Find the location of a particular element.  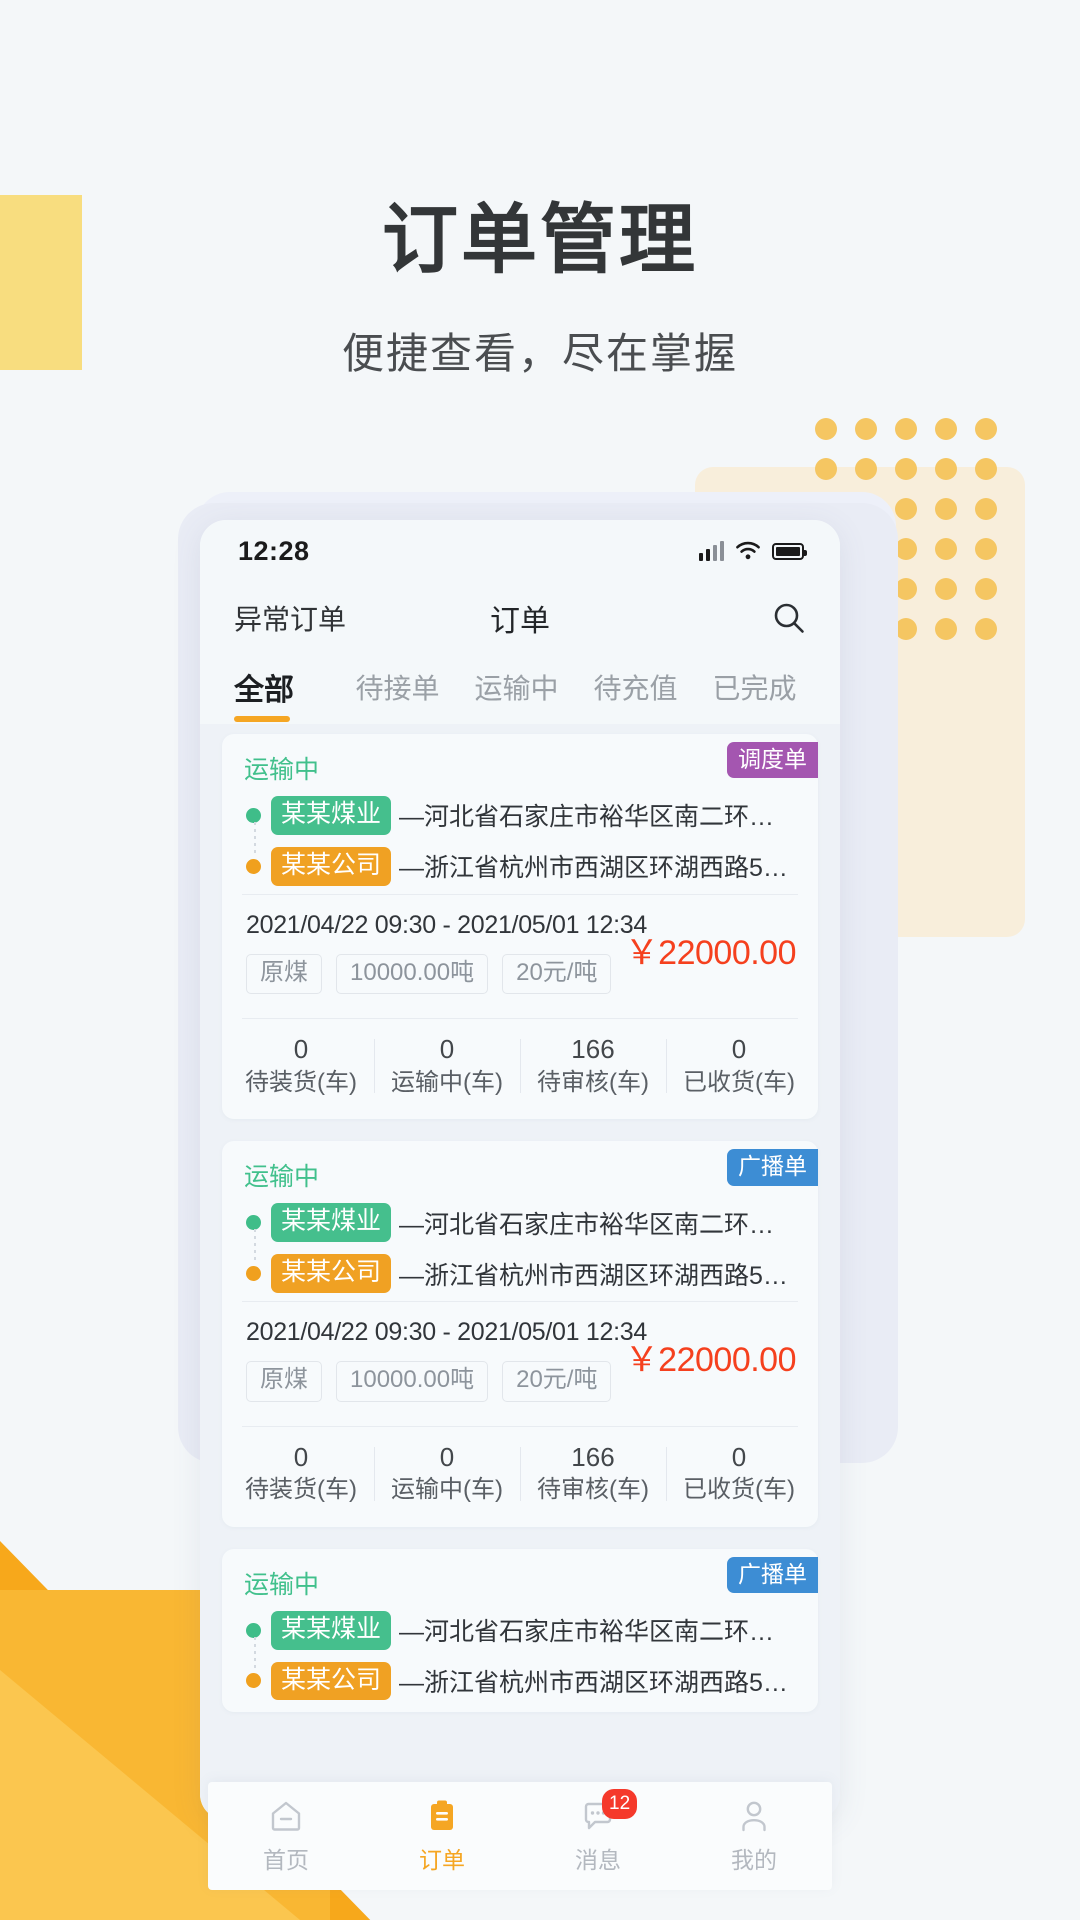

page-title: 订单管理 is located at coordinates (540, 240).